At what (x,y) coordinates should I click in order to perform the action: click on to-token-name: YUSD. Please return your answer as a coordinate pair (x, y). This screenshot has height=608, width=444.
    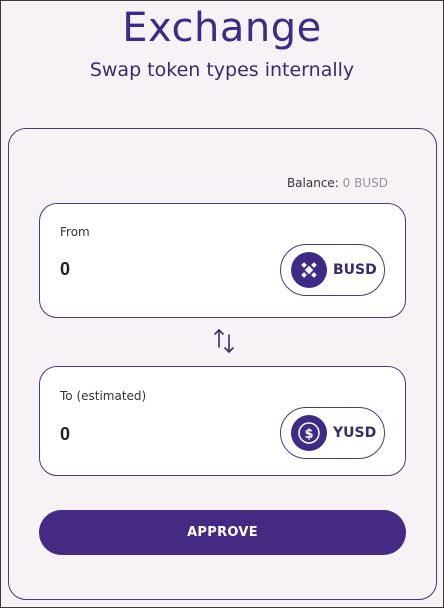
    Looking at the image, I should click on (355, 433).